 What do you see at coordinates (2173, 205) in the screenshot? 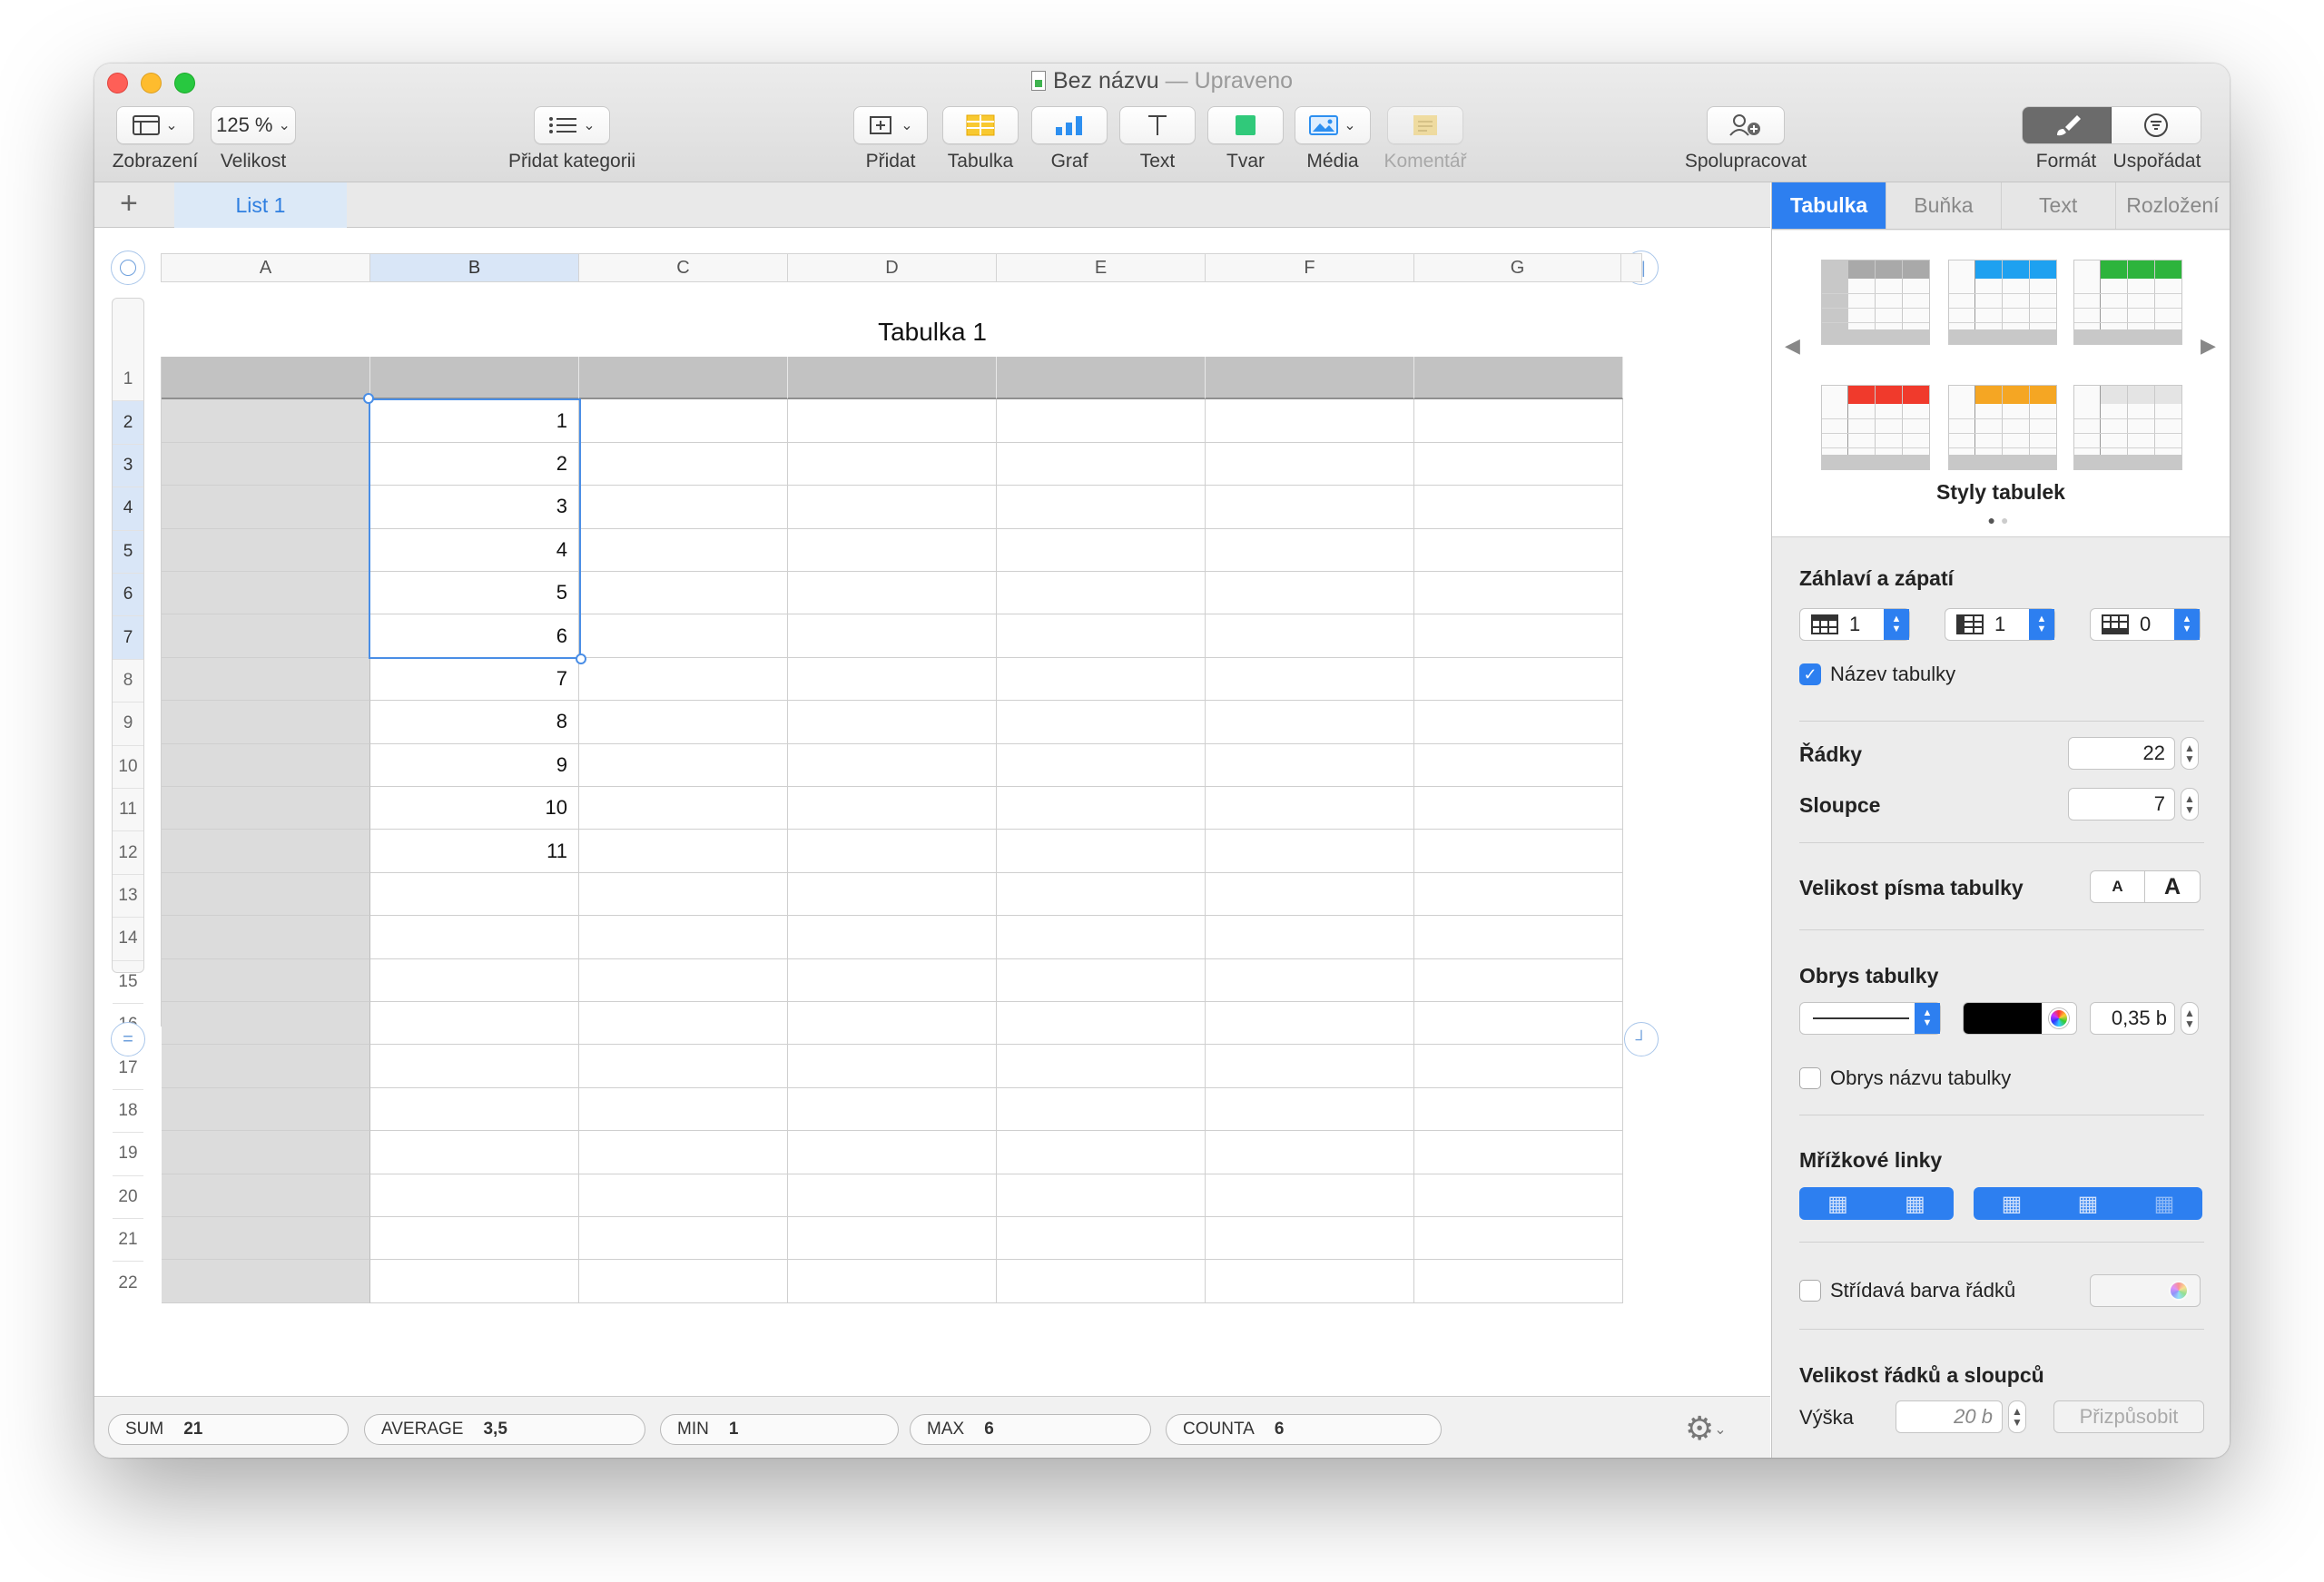
I see `tab-layout: Rozložení` at bounding box center [2173, 205].